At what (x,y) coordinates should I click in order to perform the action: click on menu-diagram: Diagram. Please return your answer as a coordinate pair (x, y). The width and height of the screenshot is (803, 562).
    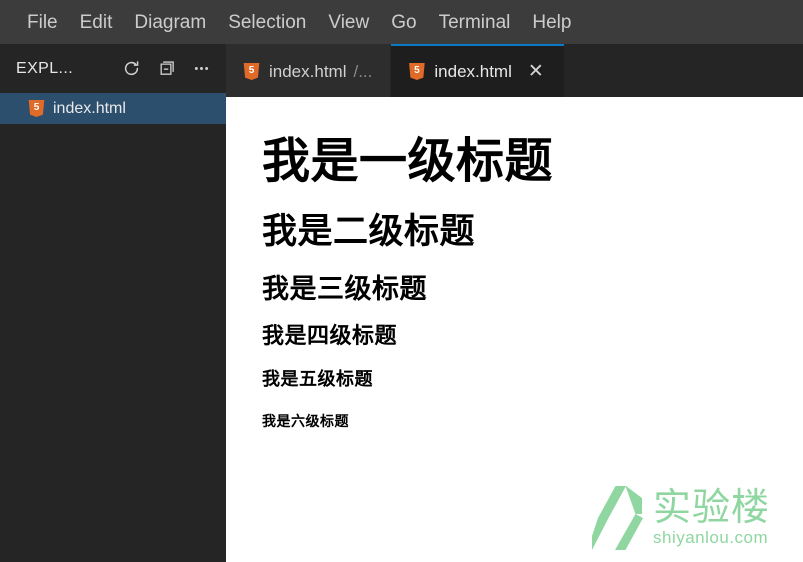
    Looking at the image, I should click on (170, 22).